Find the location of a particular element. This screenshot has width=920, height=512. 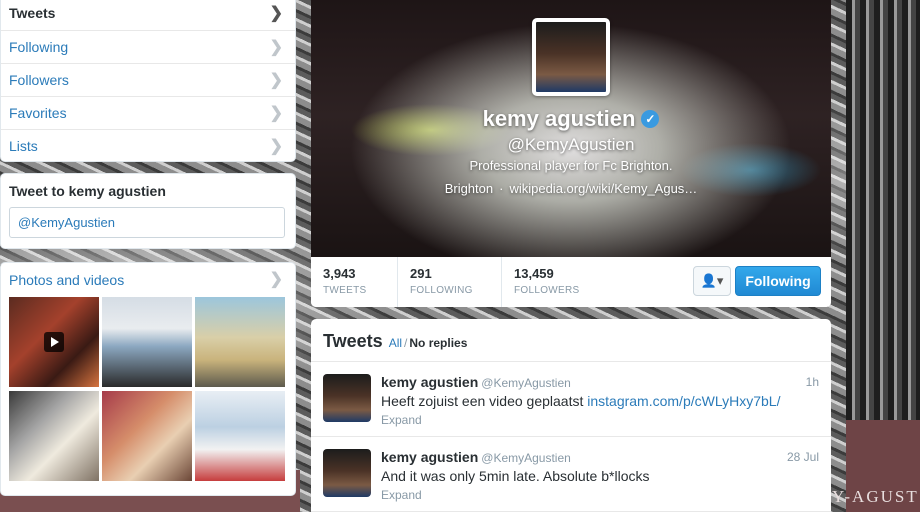

nav-item-label: Favorites is located at coordinates (38, 113).